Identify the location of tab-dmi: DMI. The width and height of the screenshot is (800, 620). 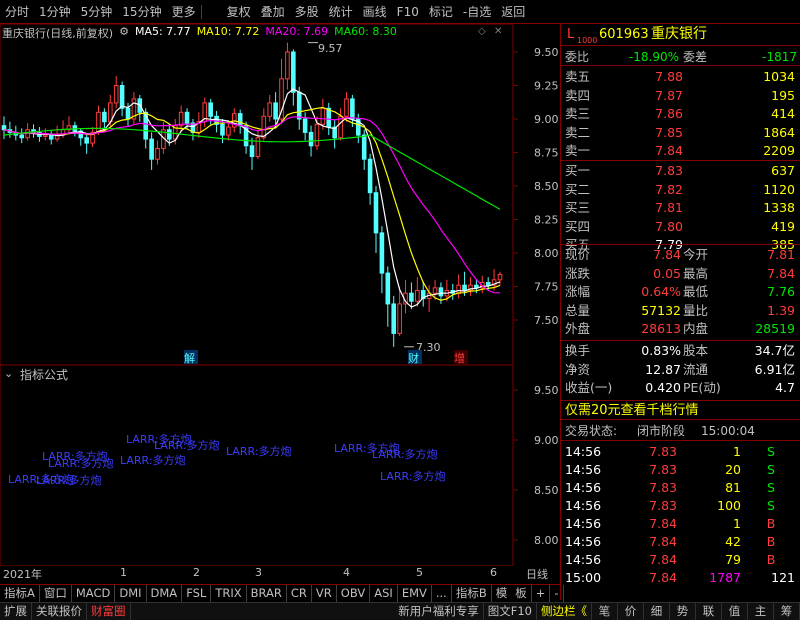
(131, 593).